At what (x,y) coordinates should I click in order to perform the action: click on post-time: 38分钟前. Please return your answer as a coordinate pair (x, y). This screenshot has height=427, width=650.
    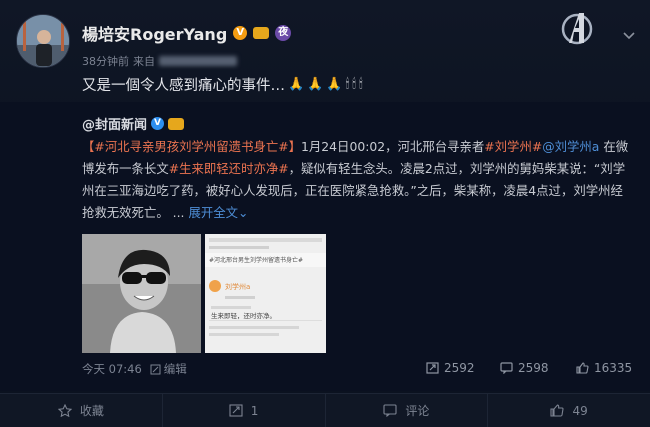
    Looking at the image, I should click on (105, 61).